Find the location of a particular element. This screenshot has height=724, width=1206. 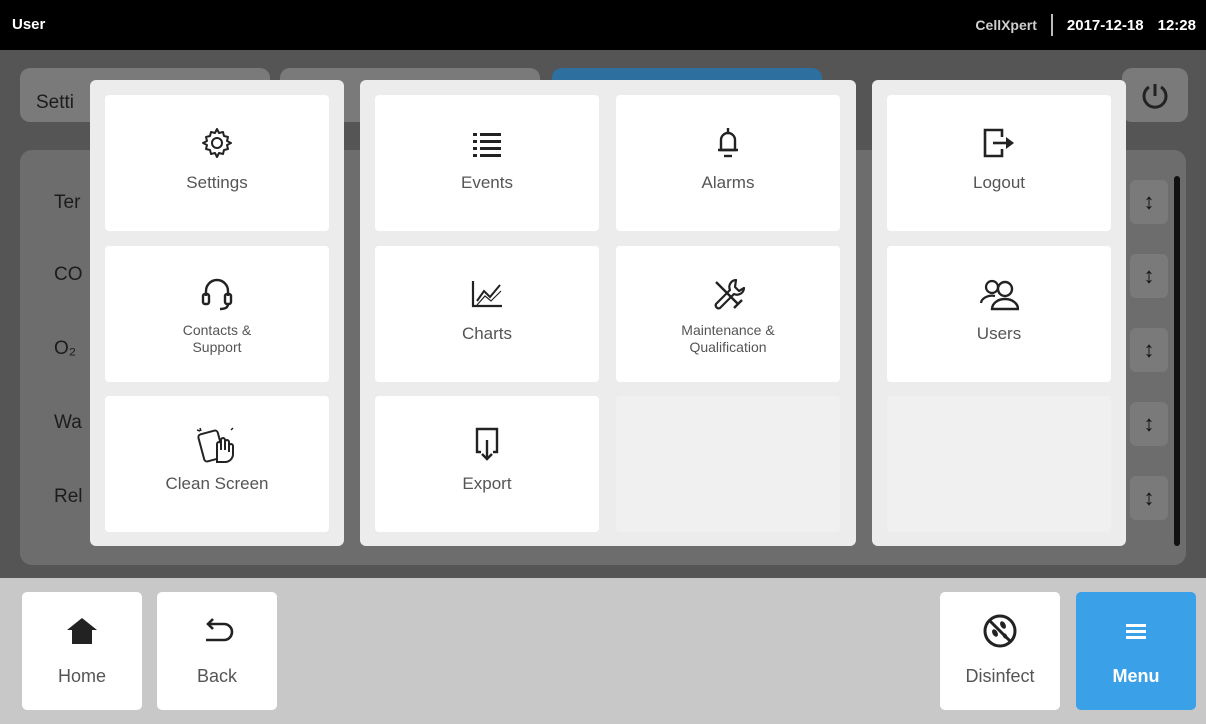

date-label: 2017-12-18 is located at coordinates (1105, 25).